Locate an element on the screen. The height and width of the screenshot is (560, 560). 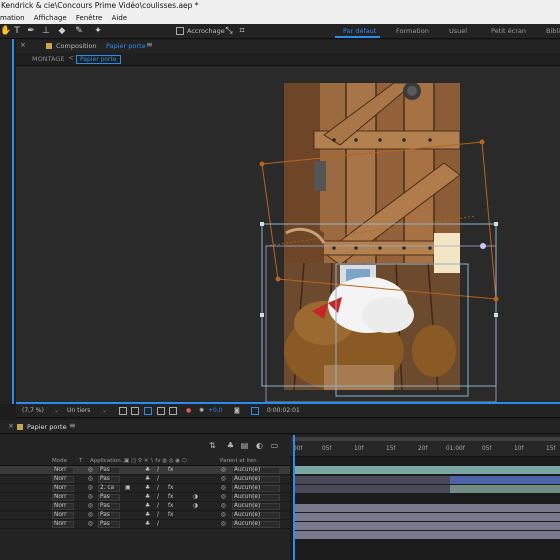
workspace-petit-ecran: Petit écran is located at coordinates (508, 31).